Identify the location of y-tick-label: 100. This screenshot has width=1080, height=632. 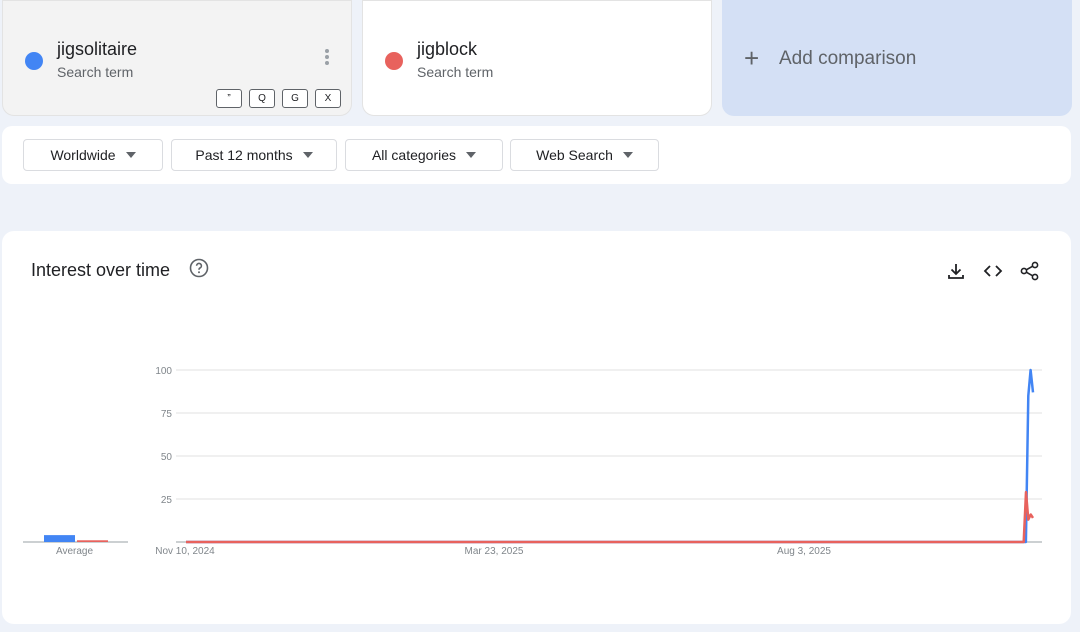
(163, 371).